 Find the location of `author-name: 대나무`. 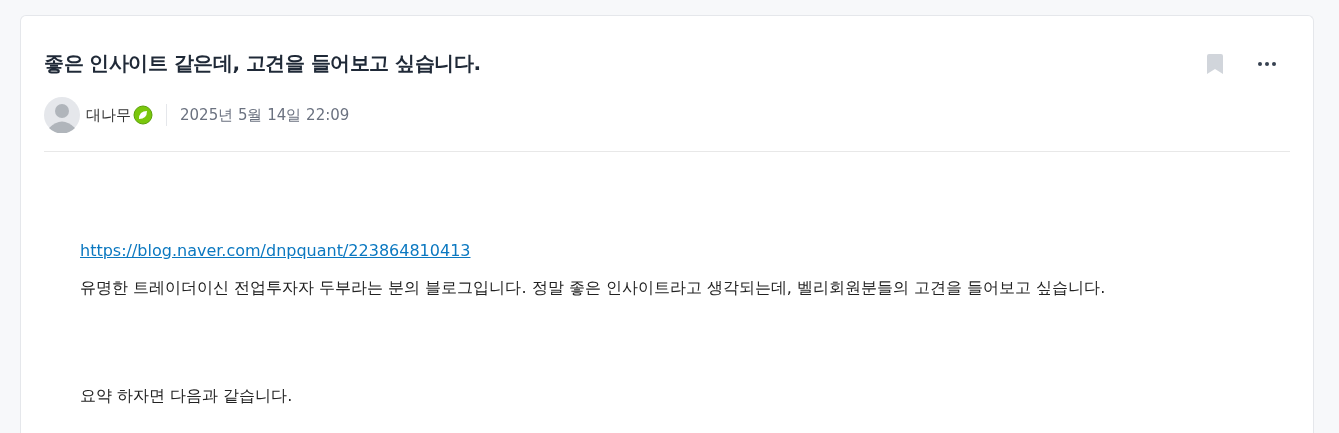

author-name: 대나무 is located at coordinates (108, 115).